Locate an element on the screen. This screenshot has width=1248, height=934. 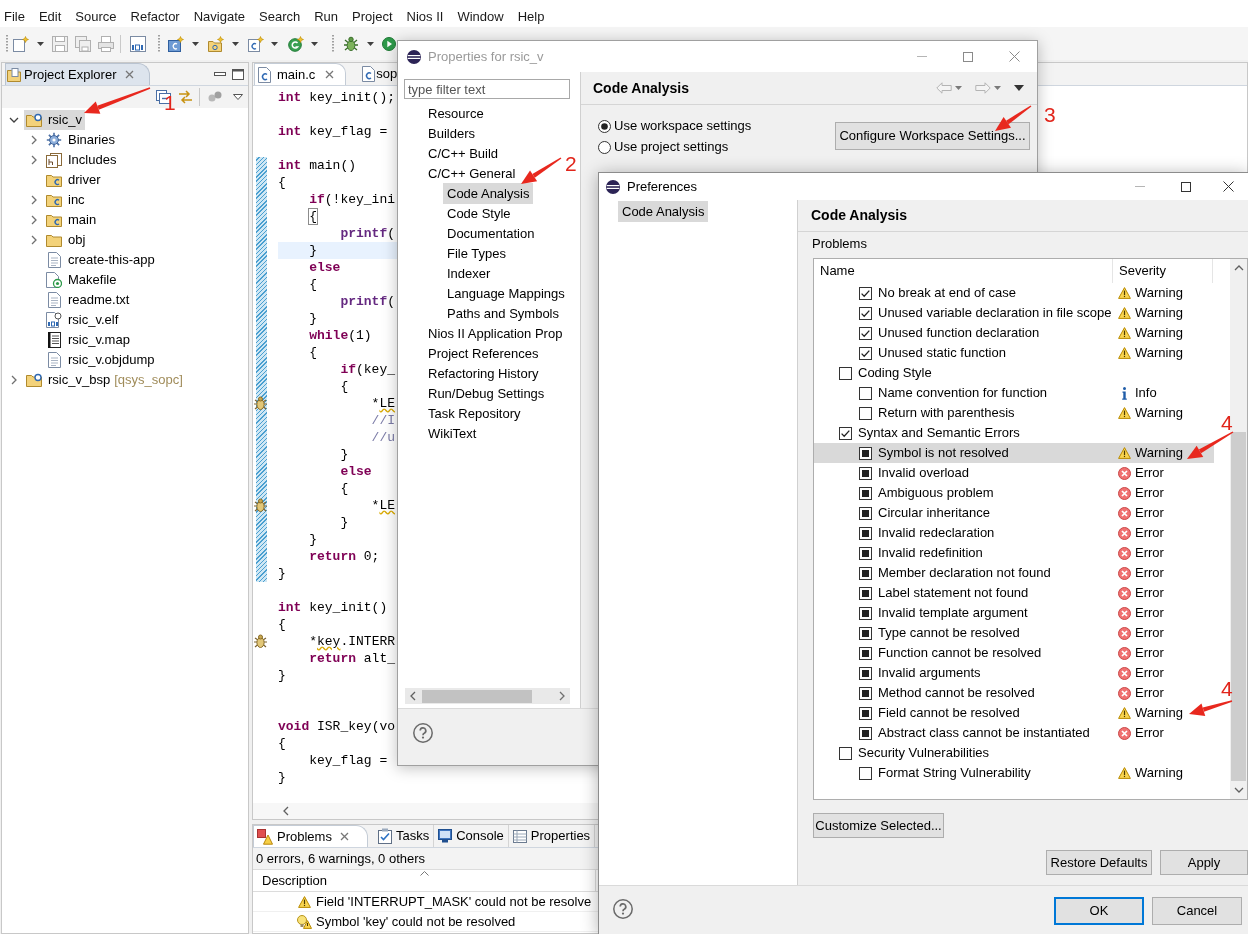
view-tab: Problems is located at coordinates (310, 836).